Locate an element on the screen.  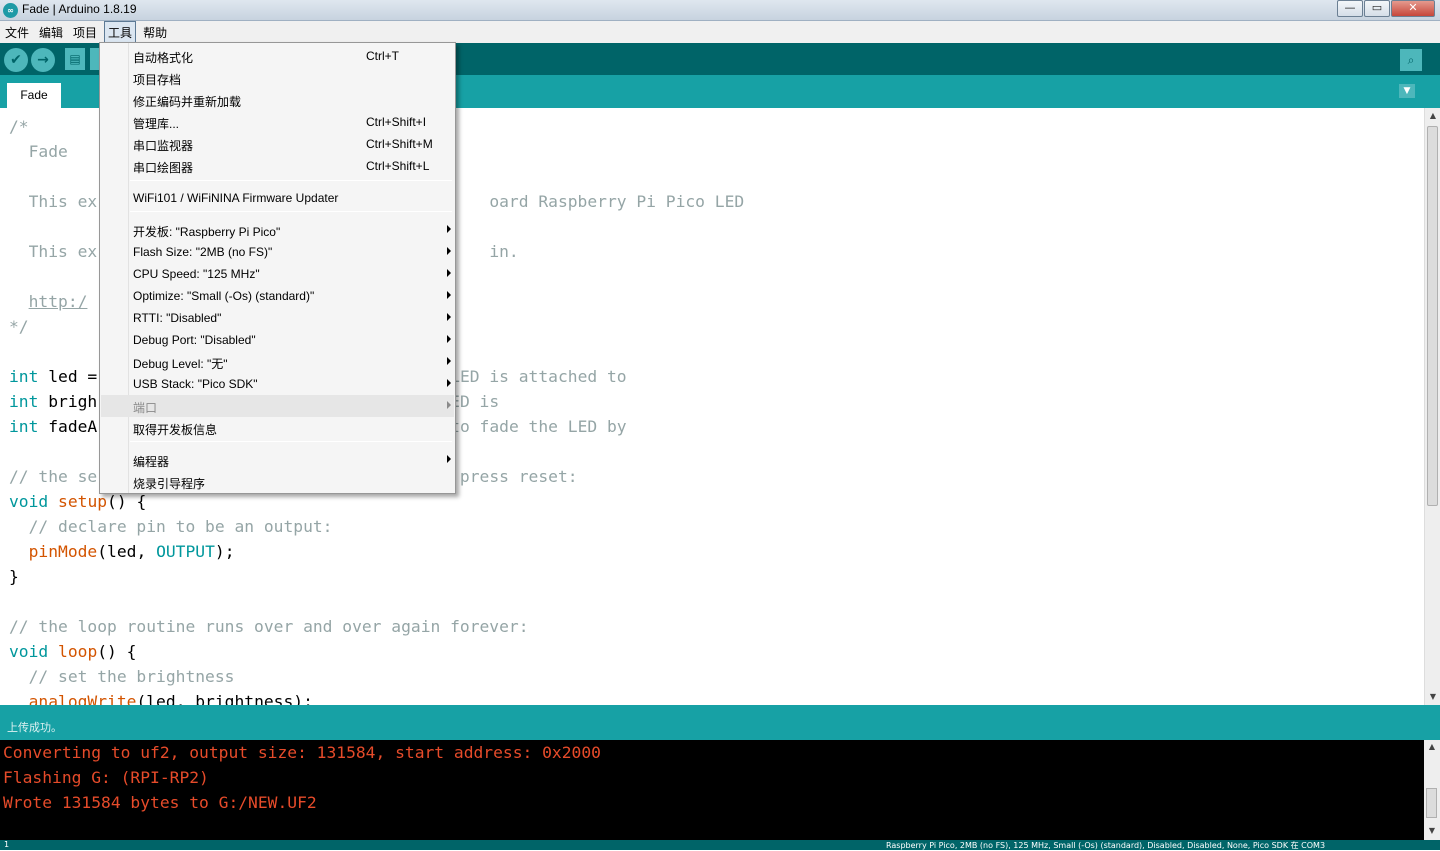
code-line: pinMode(led, OUTPUT); is located at coordinates (376, 551).